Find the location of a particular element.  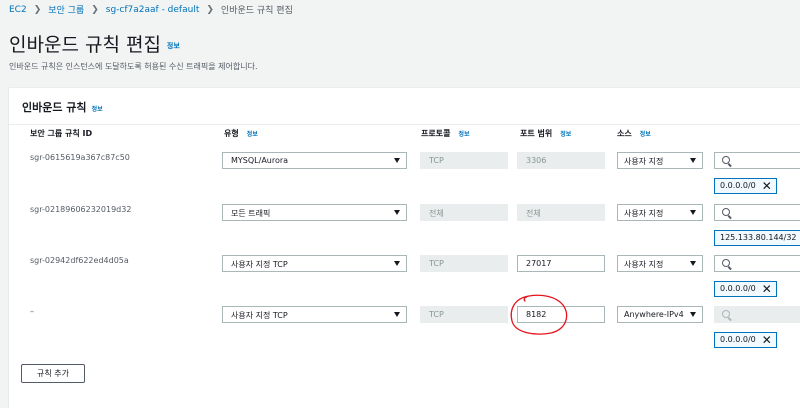

add-rule-button: 규칙 추가 is located at coordinates (53, 373).